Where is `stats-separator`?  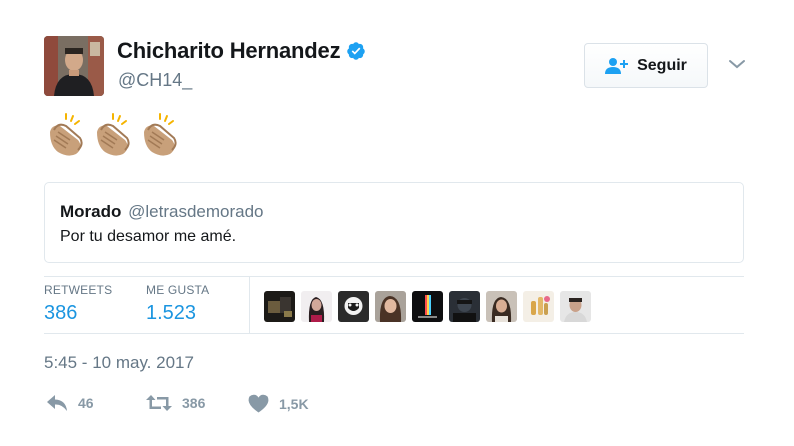 stats-separator is located at coordinates (249, 305).